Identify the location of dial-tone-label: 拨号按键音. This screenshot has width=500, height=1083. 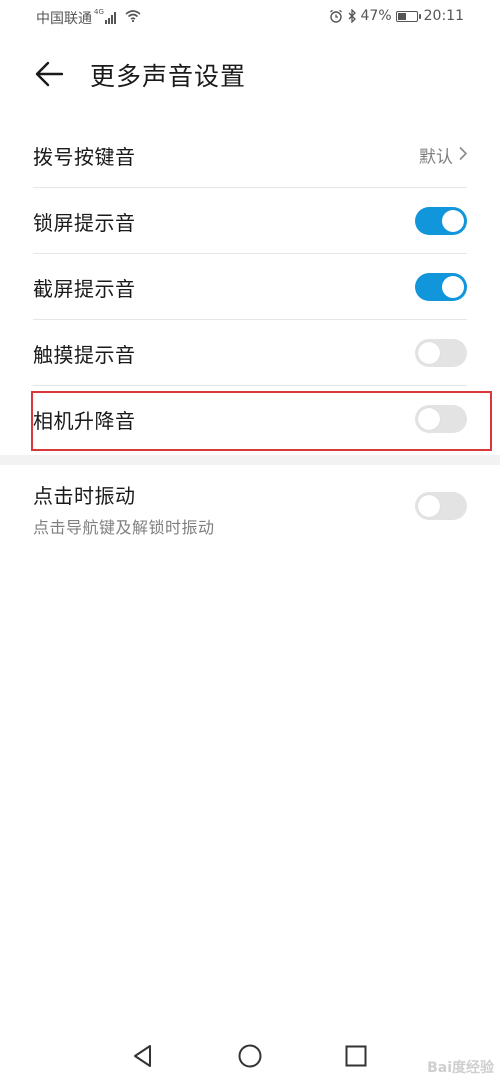
(84, 156).